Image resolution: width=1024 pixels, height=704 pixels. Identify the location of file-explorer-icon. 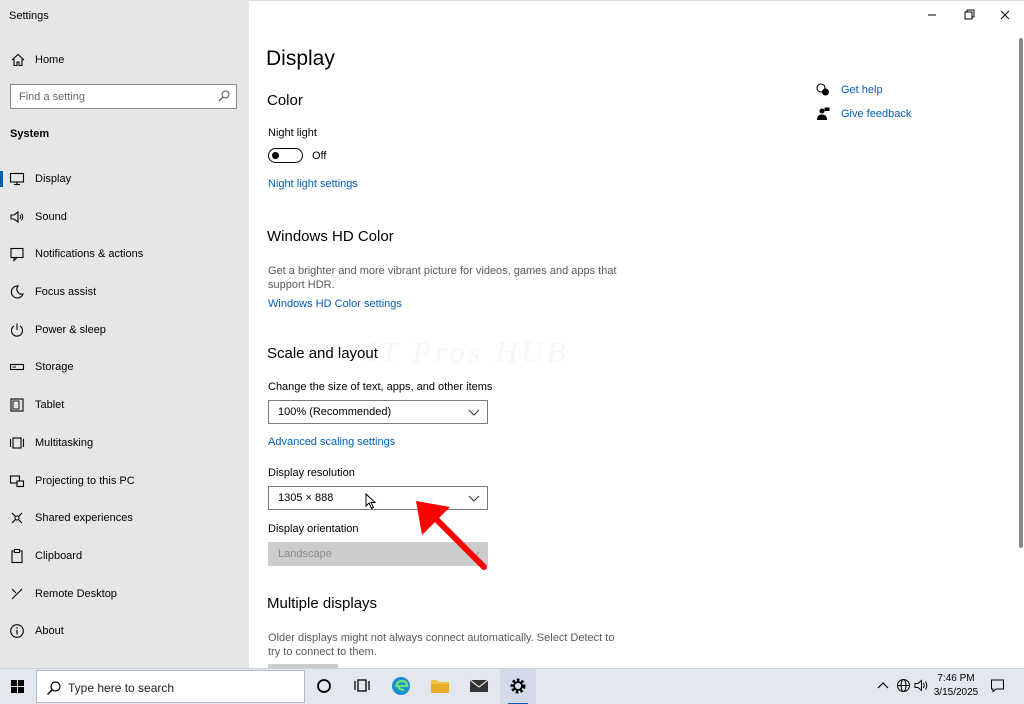
(440, 686).